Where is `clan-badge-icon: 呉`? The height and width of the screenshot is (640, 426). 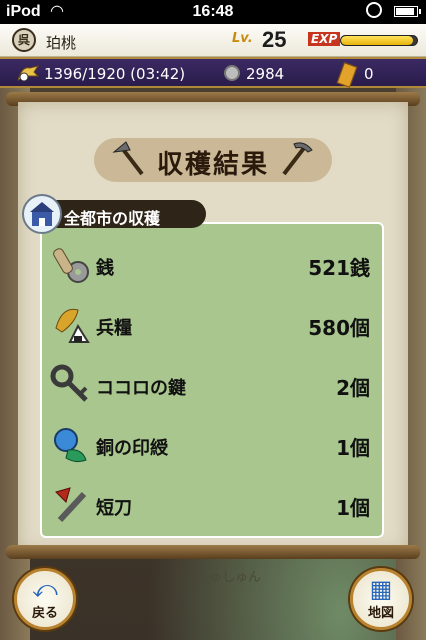
clan-badge-icon: 呉 is located at coordinates (24, 40).